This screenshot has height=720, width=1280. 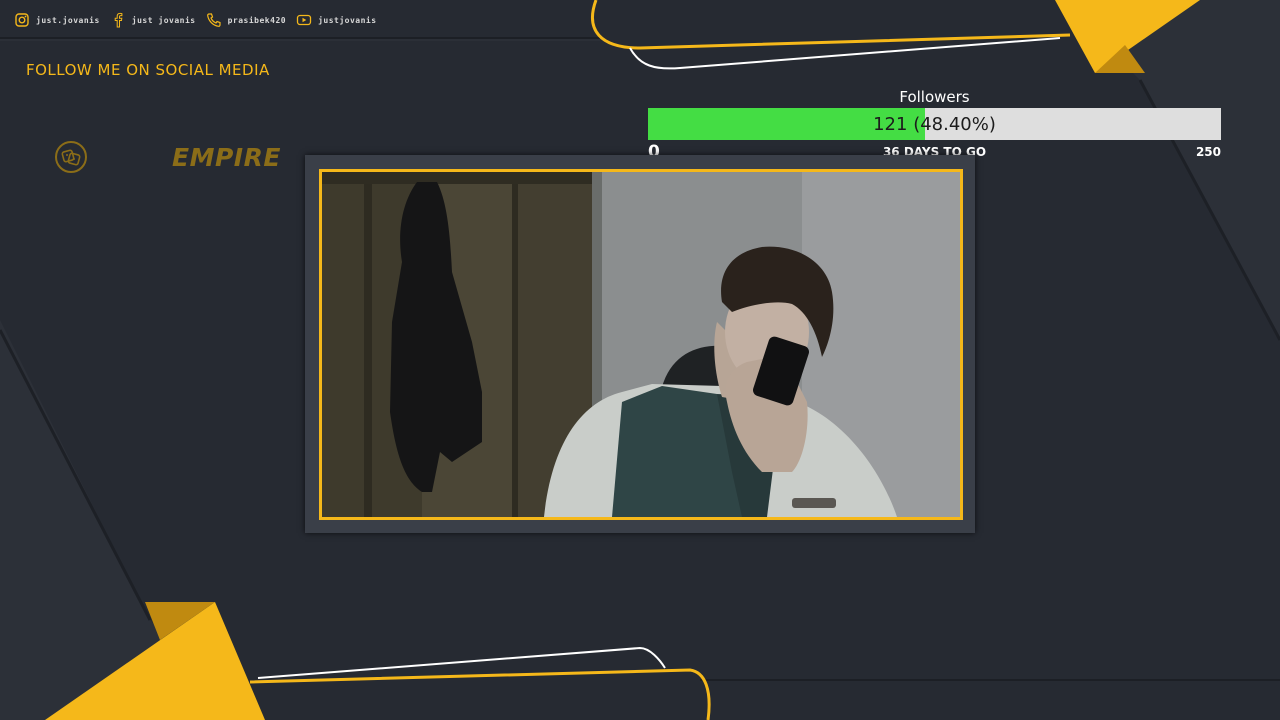 What do you see at coordinates (167, 157) in the screenshot?
I see `empire-logo: EMPIRE` at bounding box center [167, 157].